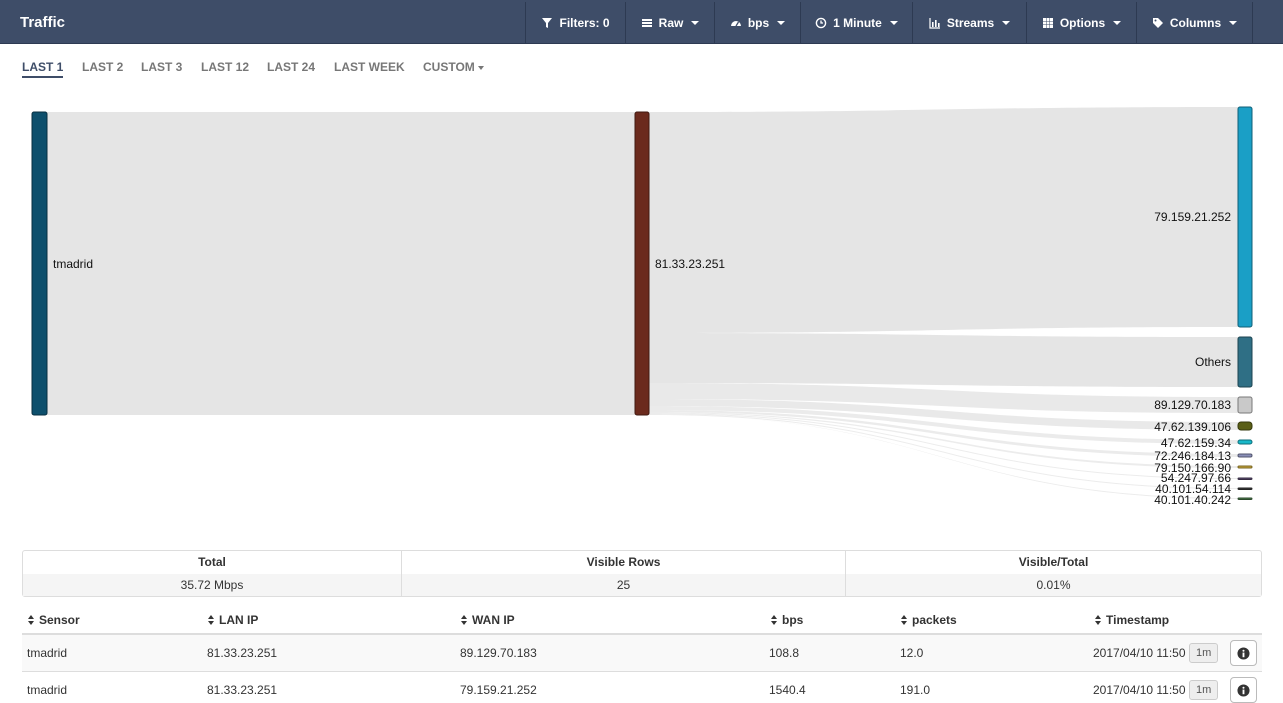 The image size is (1283, 703). I want to click on grid-icon, so click(1047, 22).